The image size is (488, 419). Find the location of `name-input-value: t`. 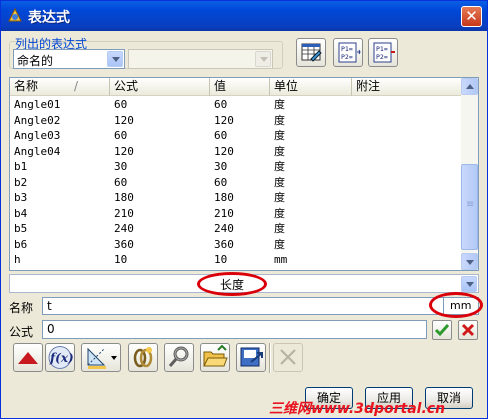

name-input-value: t is located at coordinates (49, 306).